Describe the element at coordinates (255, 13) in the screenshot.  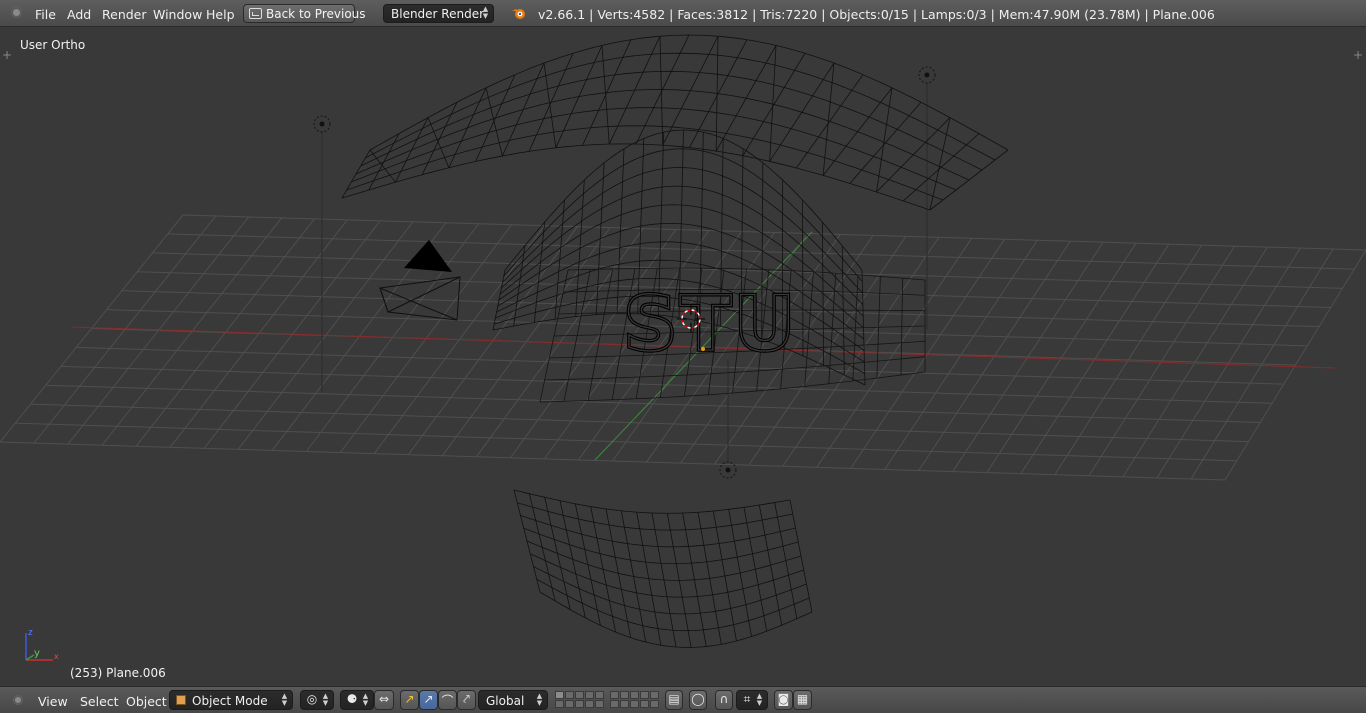
I see `back-screen-icon` at that location.